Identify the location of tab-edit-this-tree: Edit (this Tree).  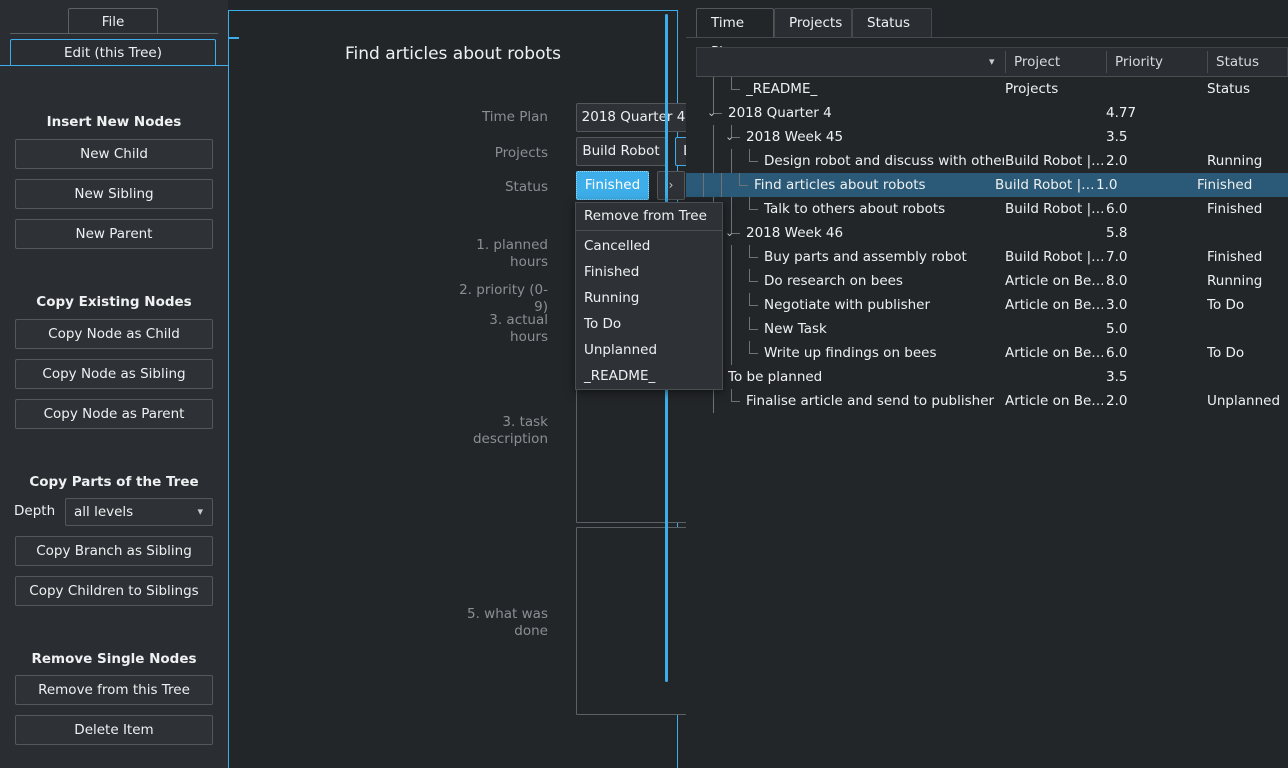
(113, 52).